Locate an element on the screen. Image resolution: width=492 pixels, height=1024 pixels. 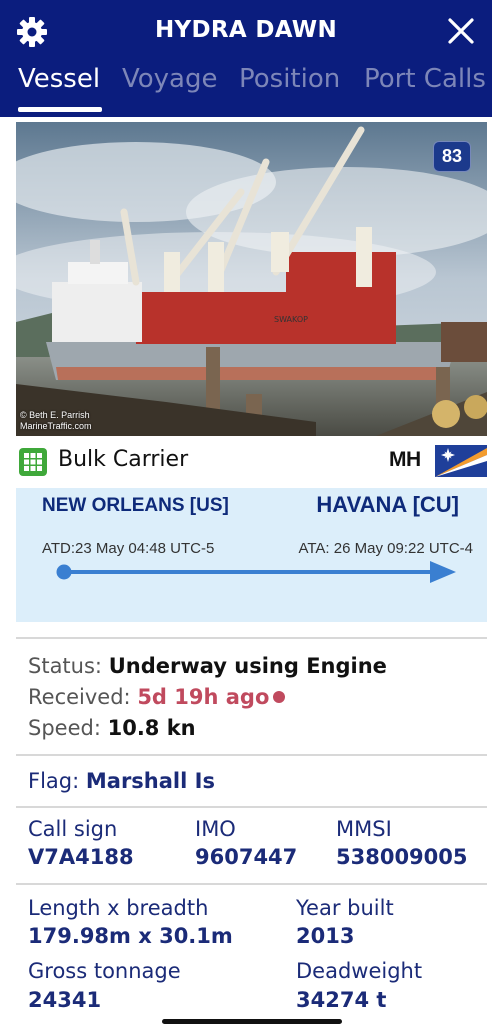
arrival-port: HAVANA [CU] is located at coordinates (387, 505).